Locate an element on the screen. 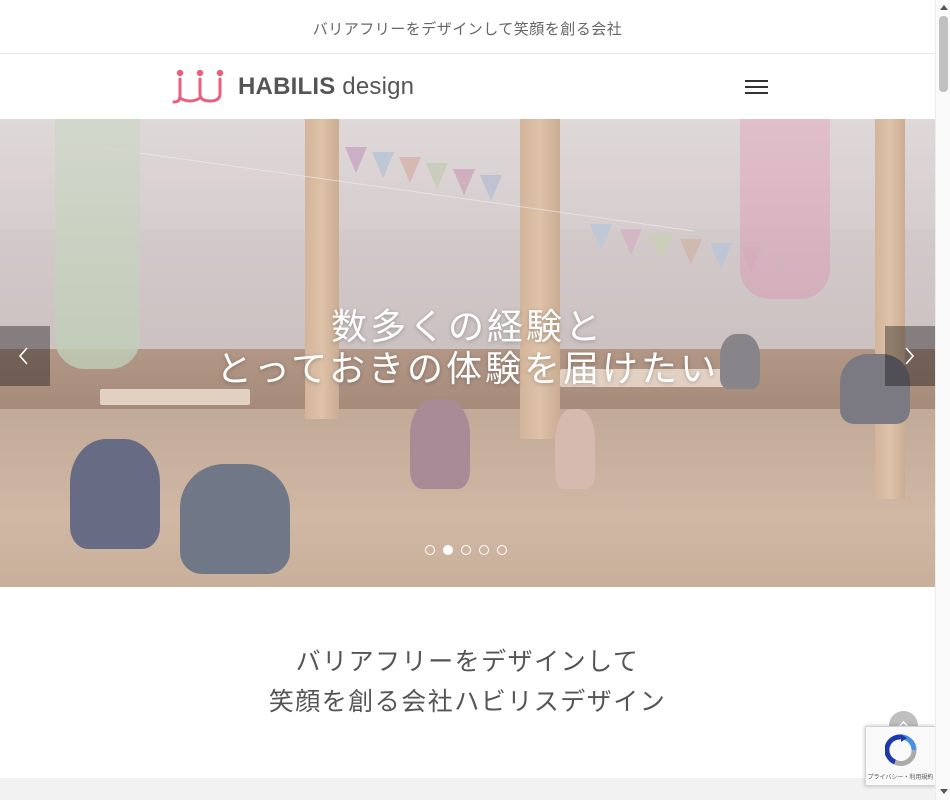 The height and width of the screenshot is (800, 950). next-section-edge is located at coordinates (467, 789).